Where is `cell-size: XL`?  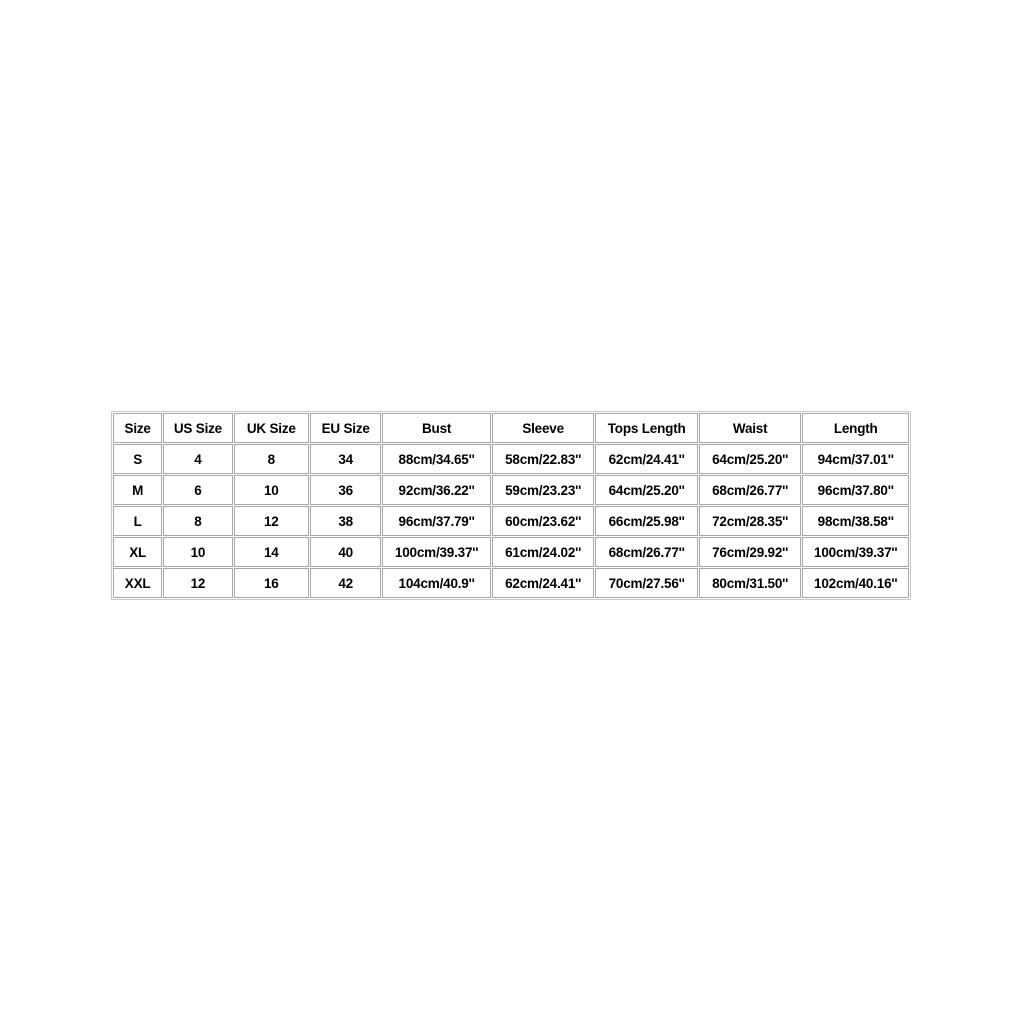
cell-size: XL is located at coordinates (138, 552).